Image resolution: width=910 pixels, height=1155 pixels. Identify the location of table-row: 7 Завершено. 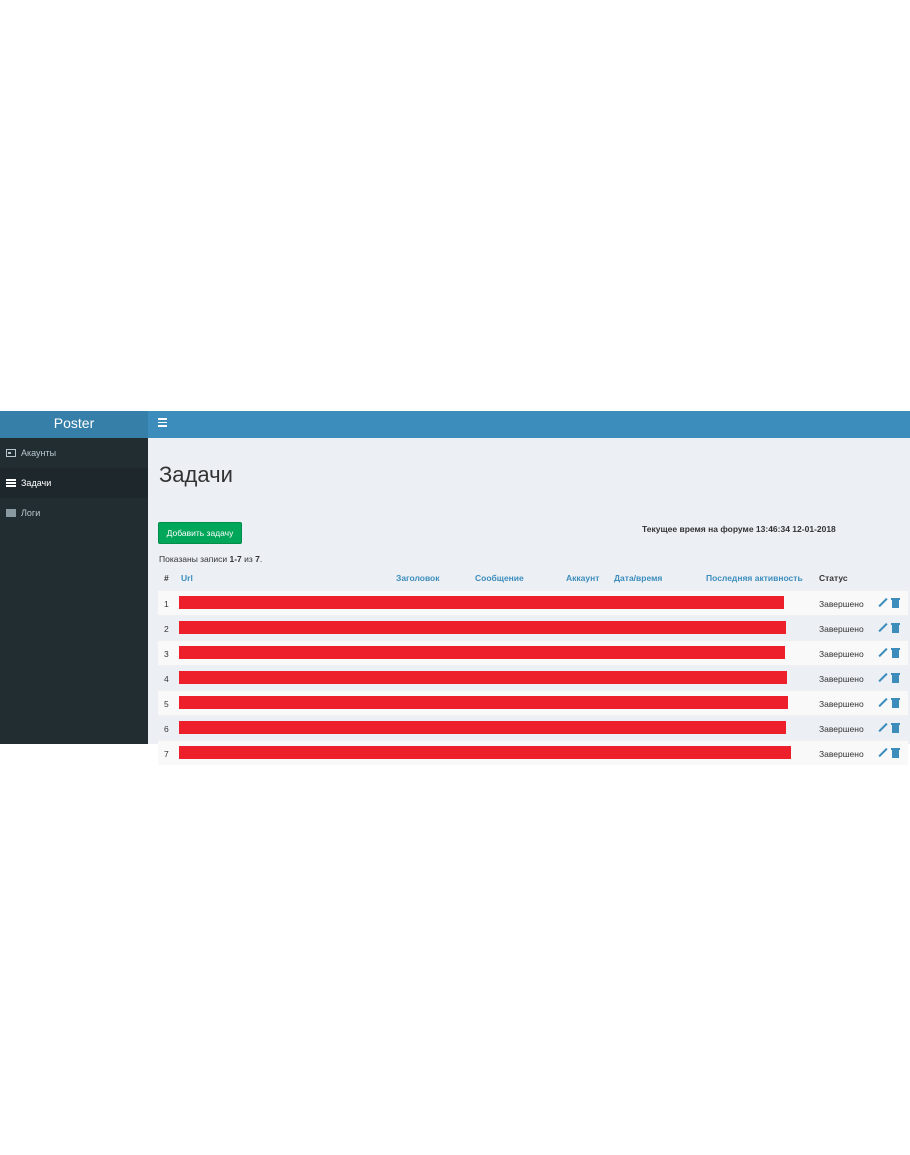
(533, 752).